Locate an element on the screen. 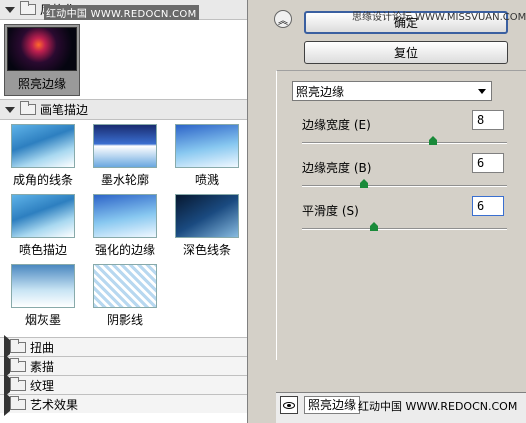 The height and width of the screenshot is (423, 526). category-label: 扭曲 is located at coordinates (42, 347).